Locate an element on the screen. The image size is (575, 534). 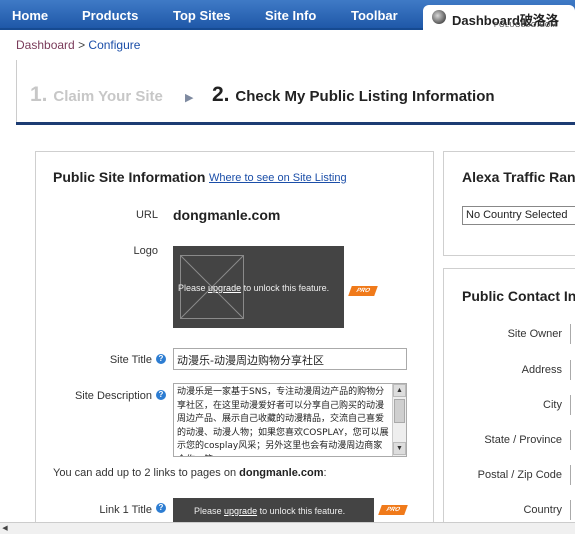
traffic-rank-title: Alexa Traffic Rank is located at coordinates (518, 177).